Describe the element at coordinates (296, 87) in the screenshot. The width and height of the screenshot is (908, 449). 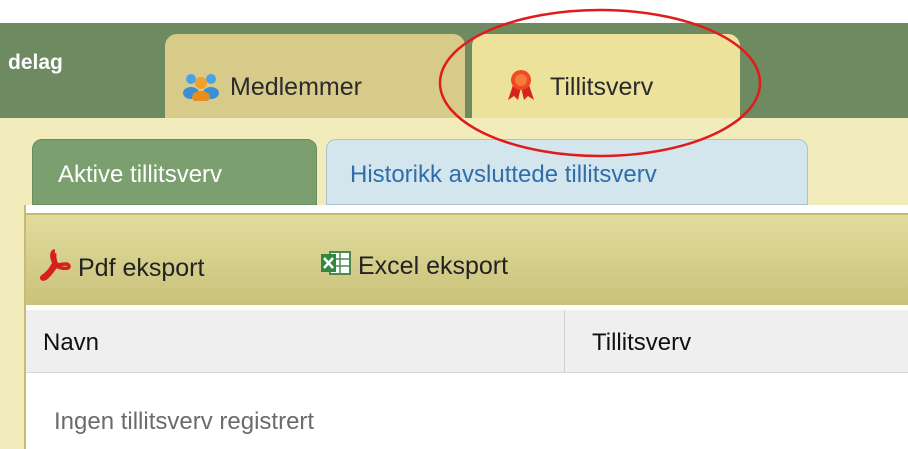
I see `tab-members-label: Medlemmer` at that location.